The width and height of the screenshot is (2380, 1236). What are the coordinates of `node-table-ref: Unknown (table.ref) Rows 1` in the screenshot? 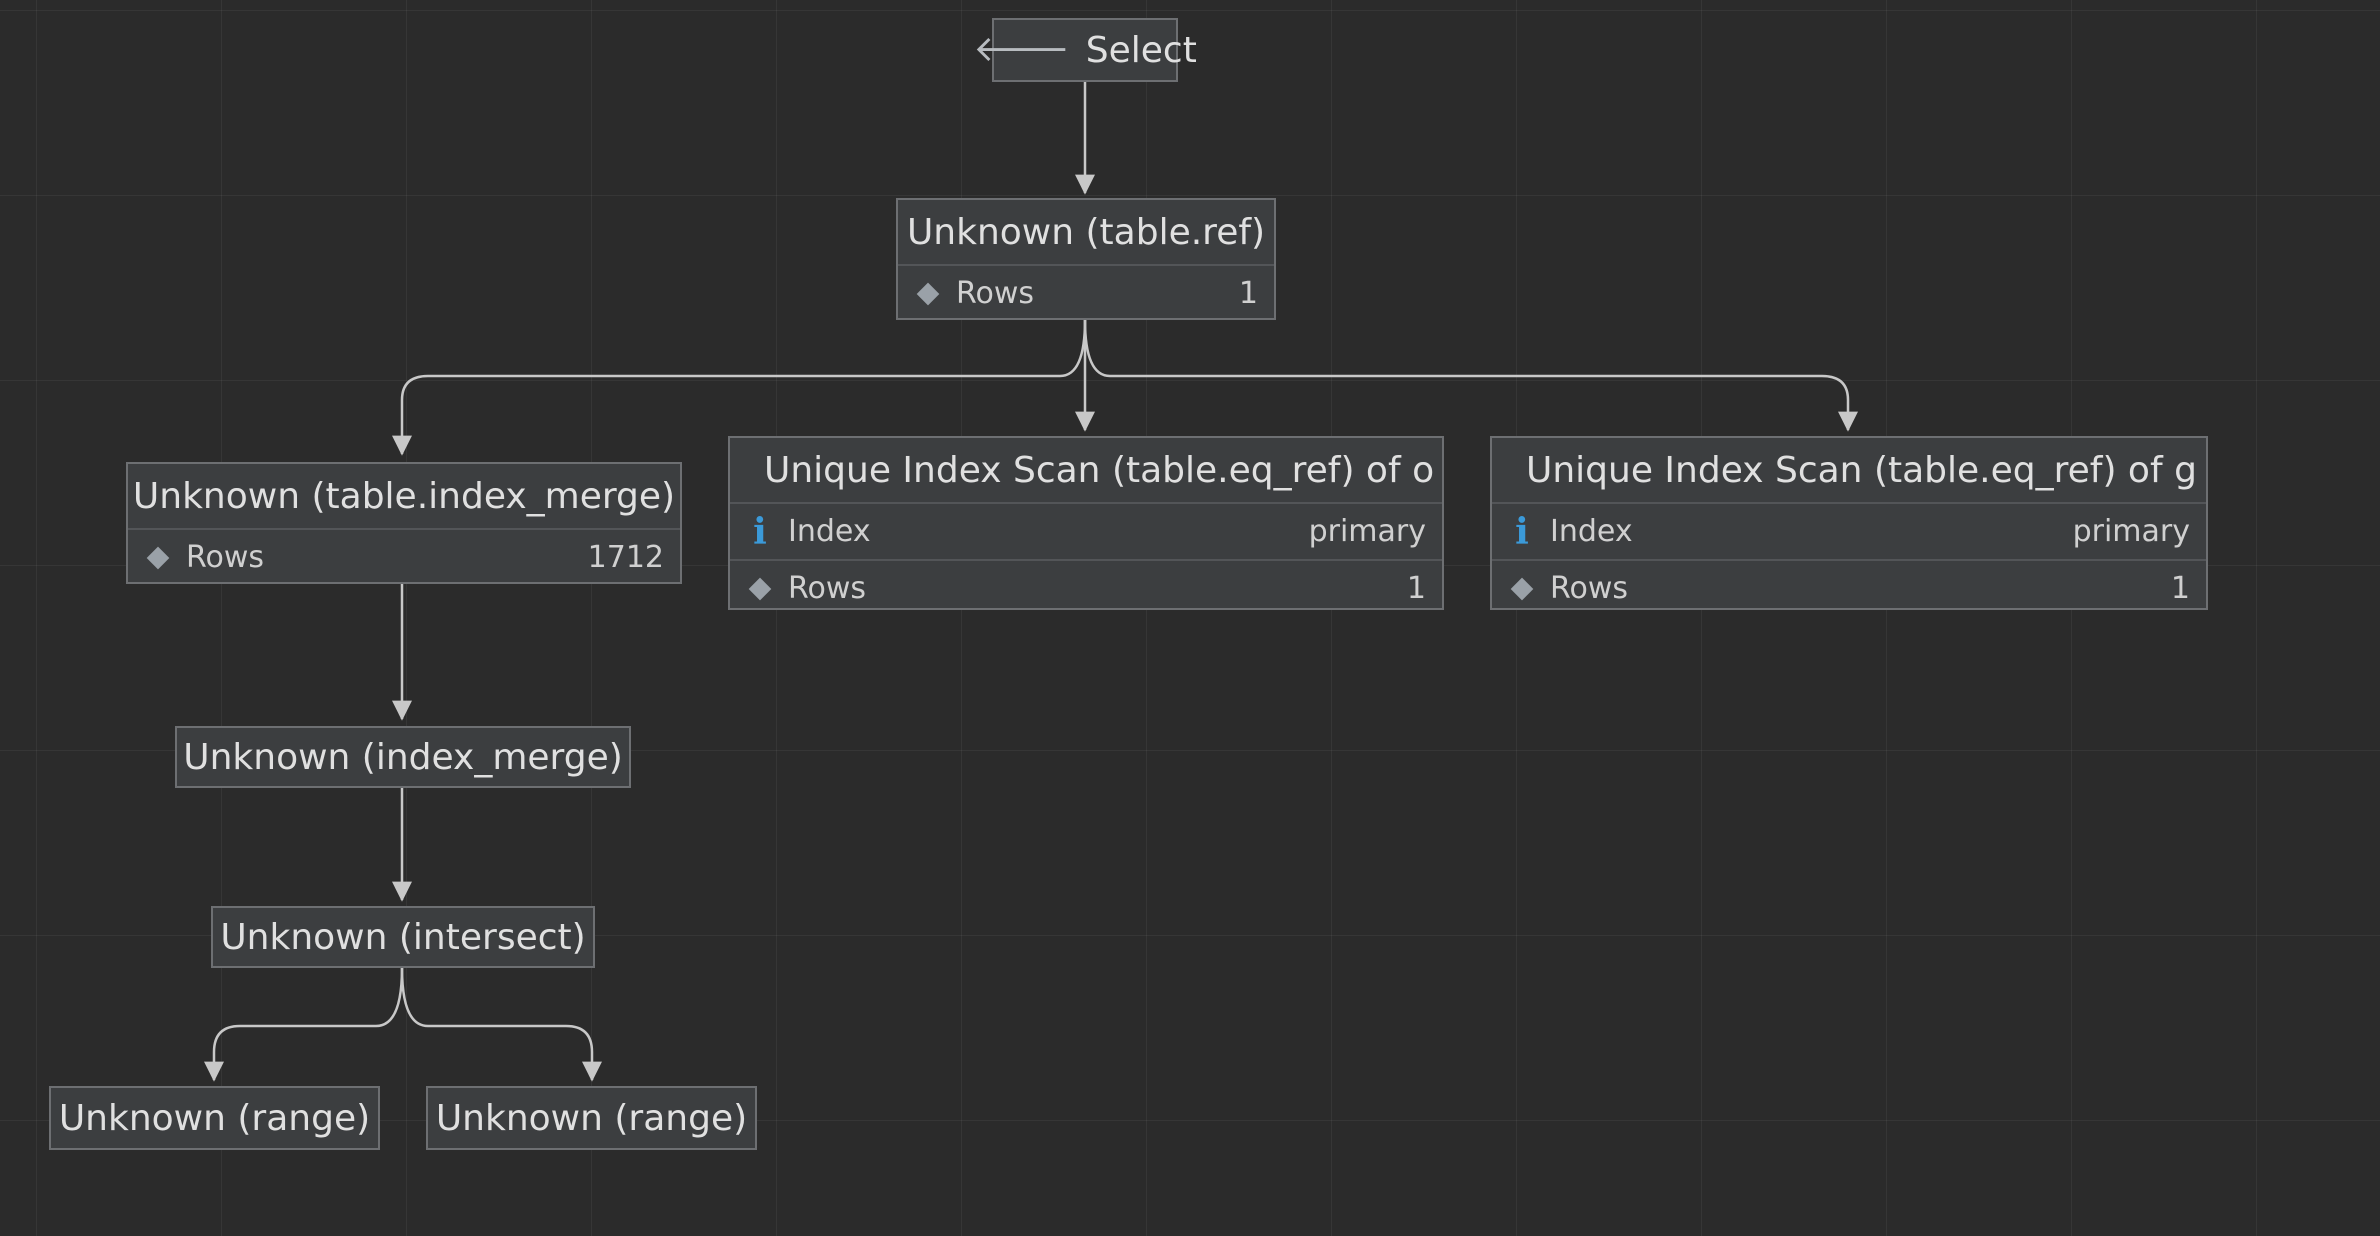 It's located at (1086, 259).